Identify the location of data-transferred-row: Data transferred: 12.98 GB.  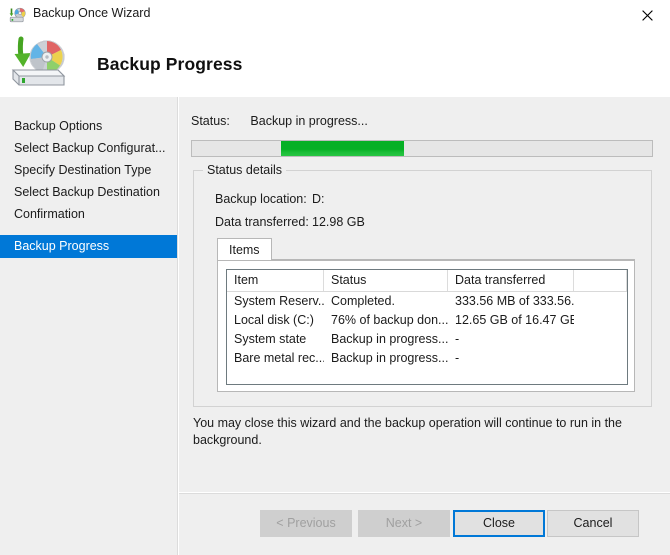
(290, 222).